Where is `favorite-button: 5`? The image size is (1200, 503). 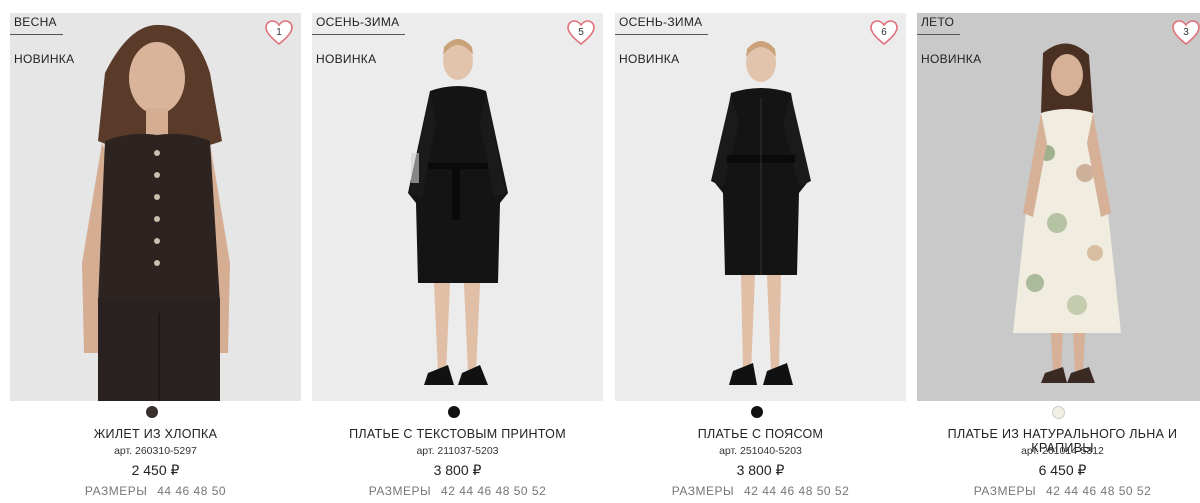 favorite-button: 5 is located at coordinates (581, 33).